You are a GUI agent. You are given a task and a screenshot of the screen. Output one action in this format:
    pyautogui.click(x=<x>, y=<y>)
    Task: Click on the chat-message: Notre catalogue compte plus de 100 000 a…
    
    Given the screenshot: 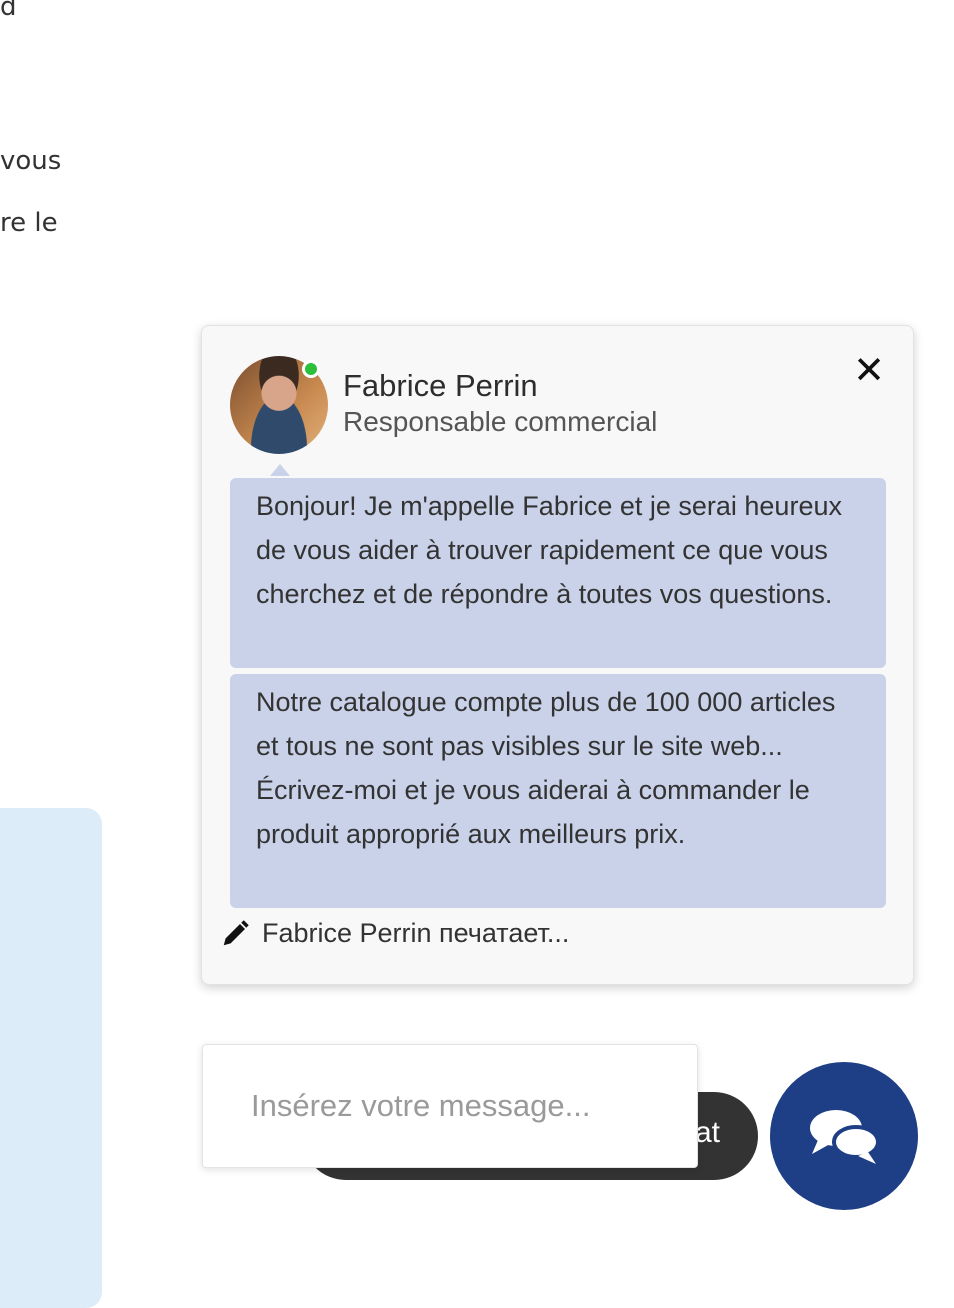 What is the action you would take?
    pyautogui.click(x=558, y=791)
    